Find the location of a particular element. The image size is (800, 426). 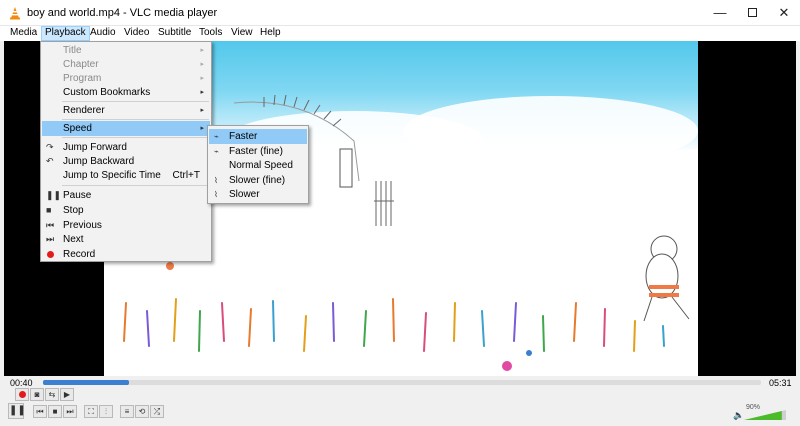

loop-ab-button: ⇆ is located at coordinates (52, 394).